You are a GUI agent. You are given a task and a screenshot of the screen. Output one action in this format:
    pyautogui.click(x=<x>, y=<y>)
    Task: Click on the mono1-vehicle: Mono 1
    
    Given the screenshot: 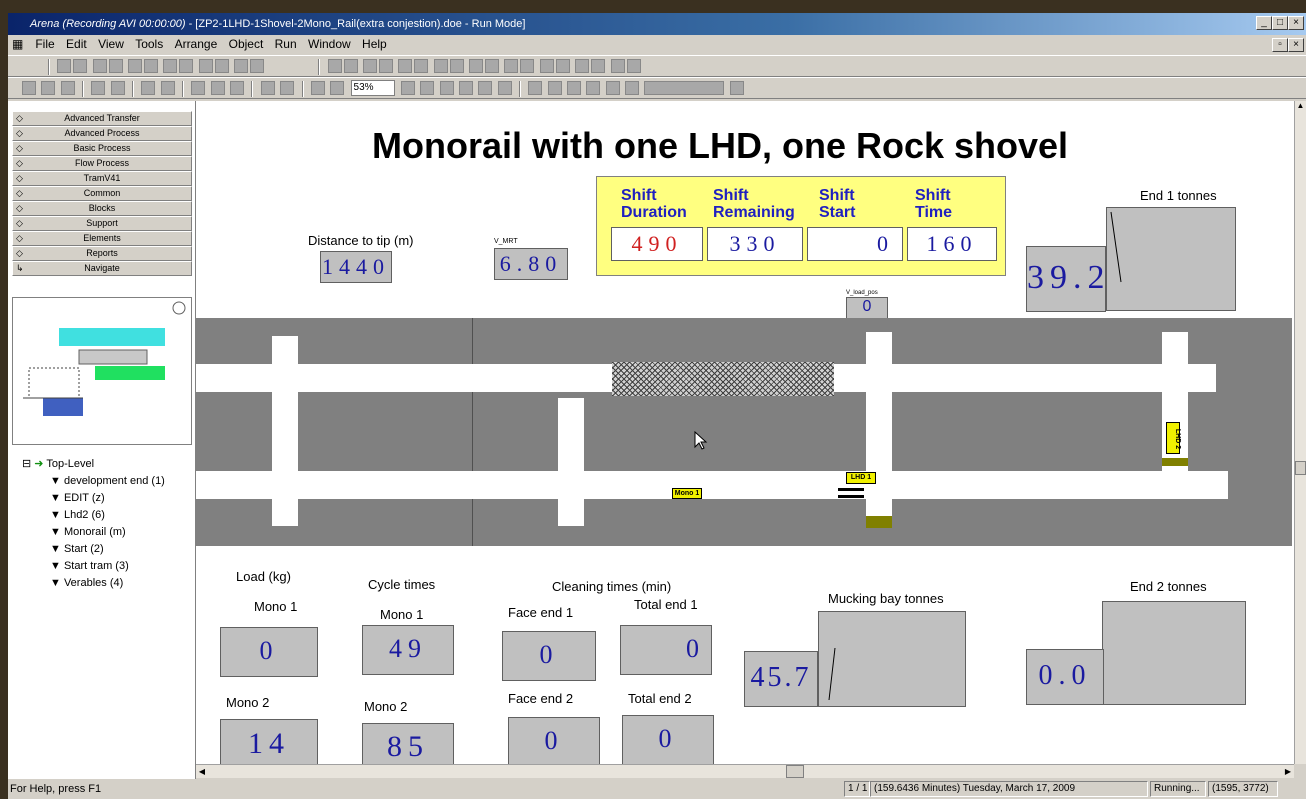 What is the action you would take?
    pyautogui.click(x=687, y=493)
    